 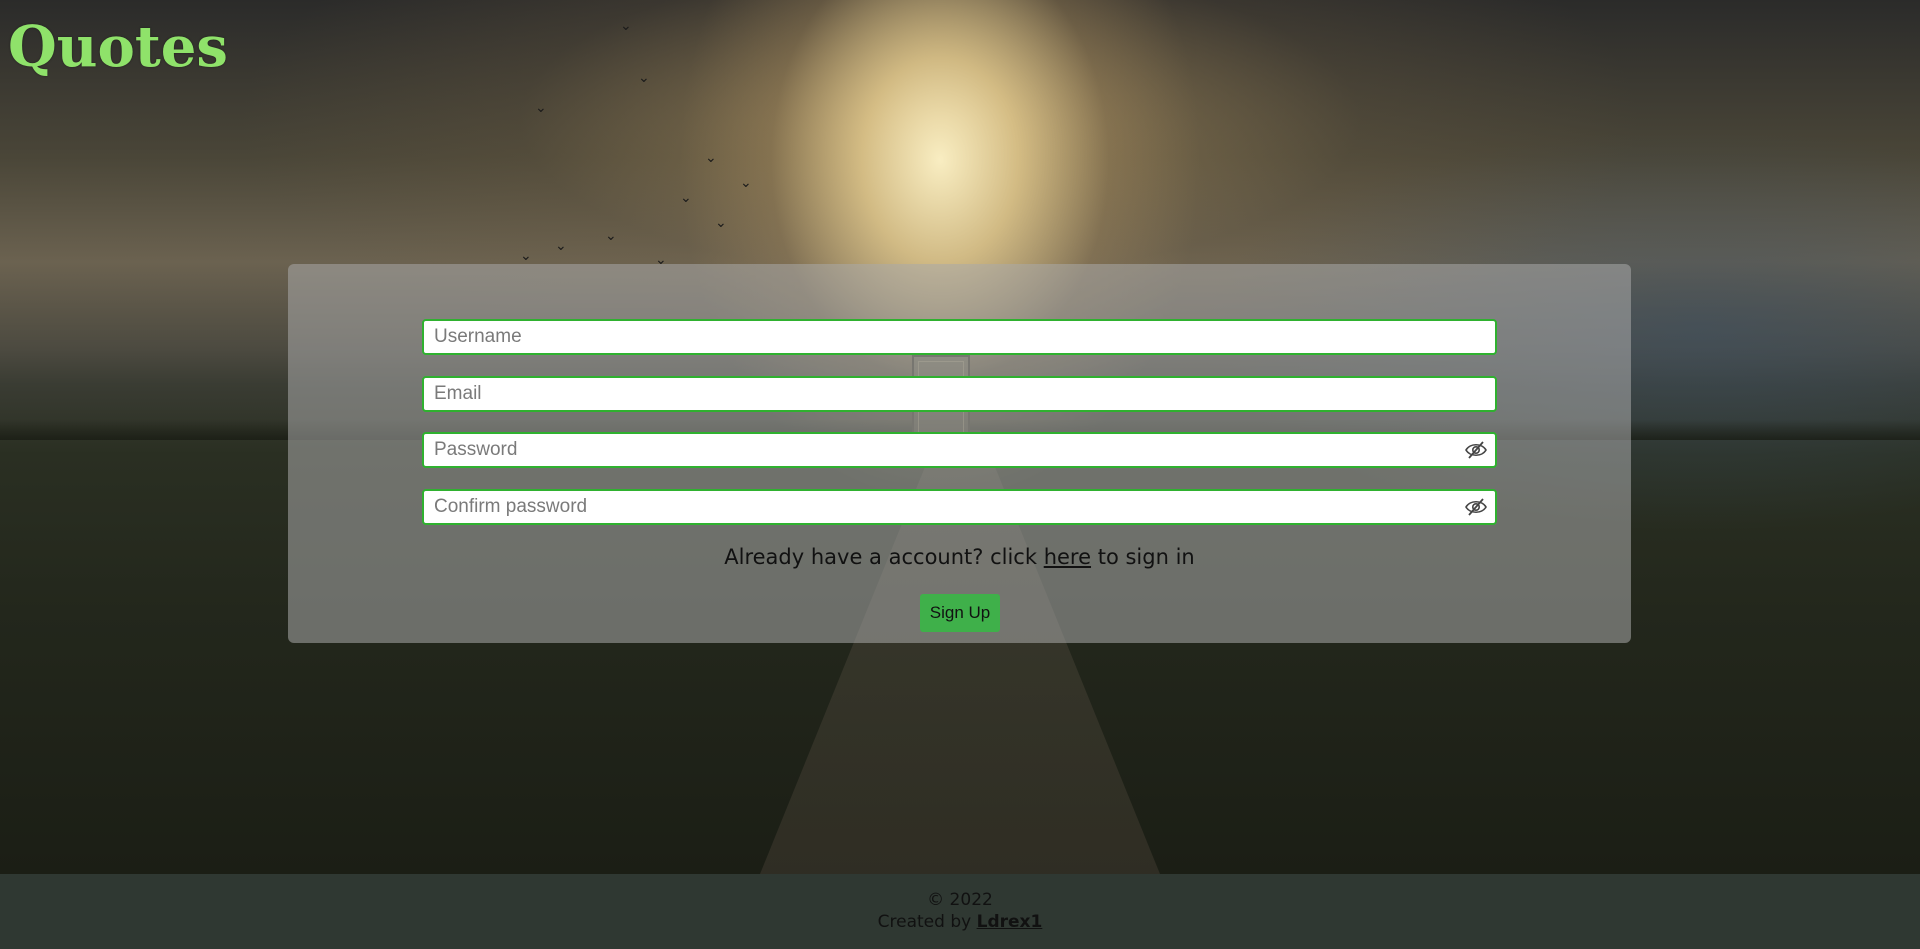 What do you see at coordinates (1067, 557) in the screenshot?
I see `signin-link: here` at bounding box center [1067, 557].